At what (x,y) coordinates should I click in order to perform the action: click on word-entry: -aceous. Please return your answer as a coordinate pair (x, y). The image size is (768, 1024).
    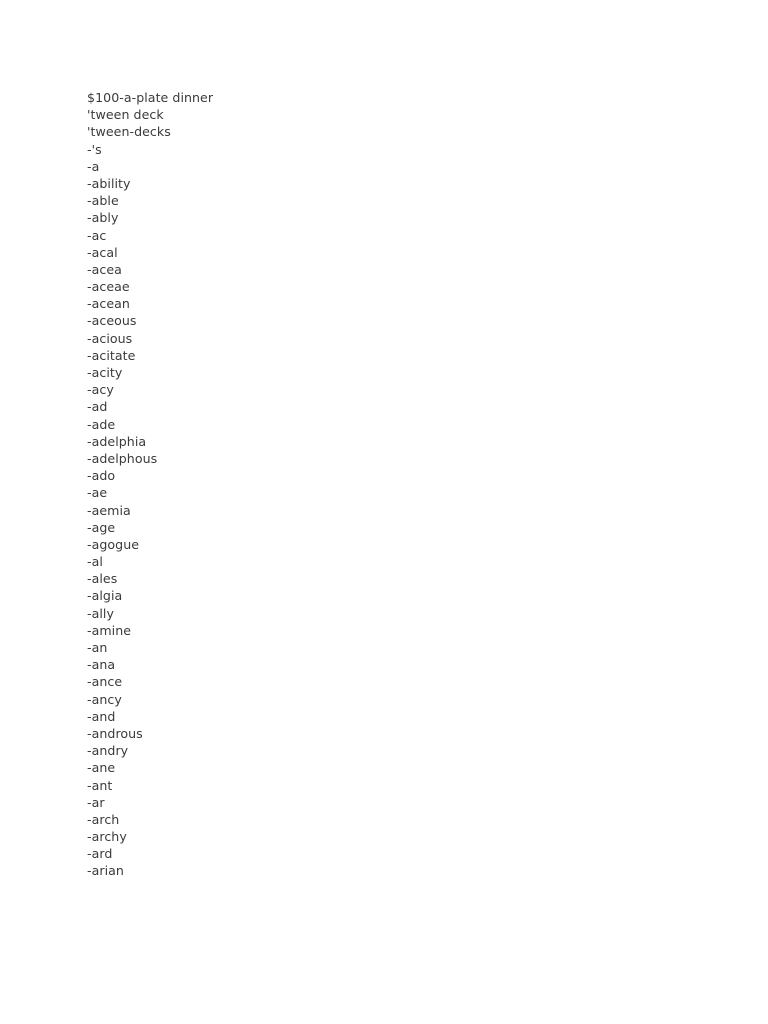
    Looking at the image, I should click on (112, 321).